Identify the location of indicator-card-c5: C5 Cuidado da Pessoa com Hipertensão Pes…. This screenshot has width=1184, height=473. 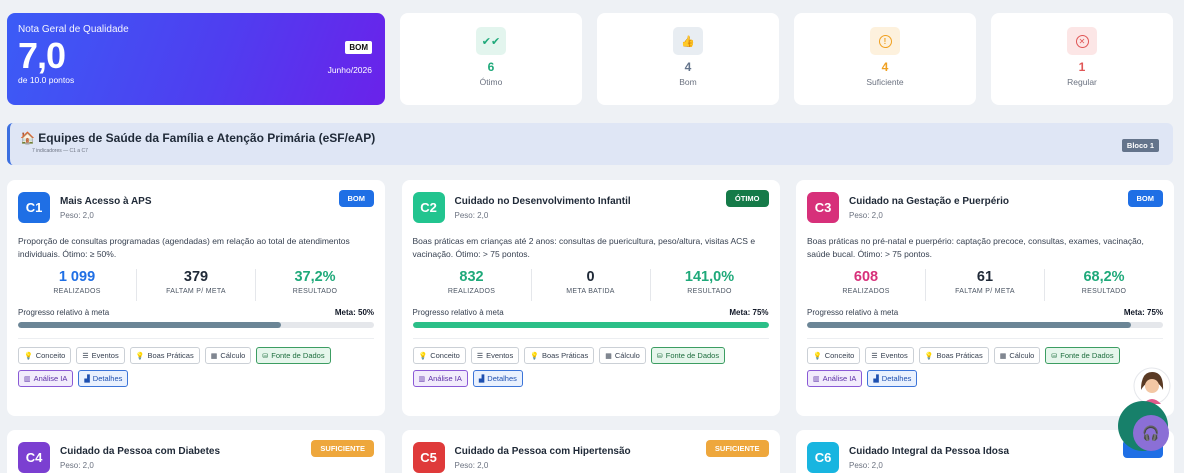
(590, 451).